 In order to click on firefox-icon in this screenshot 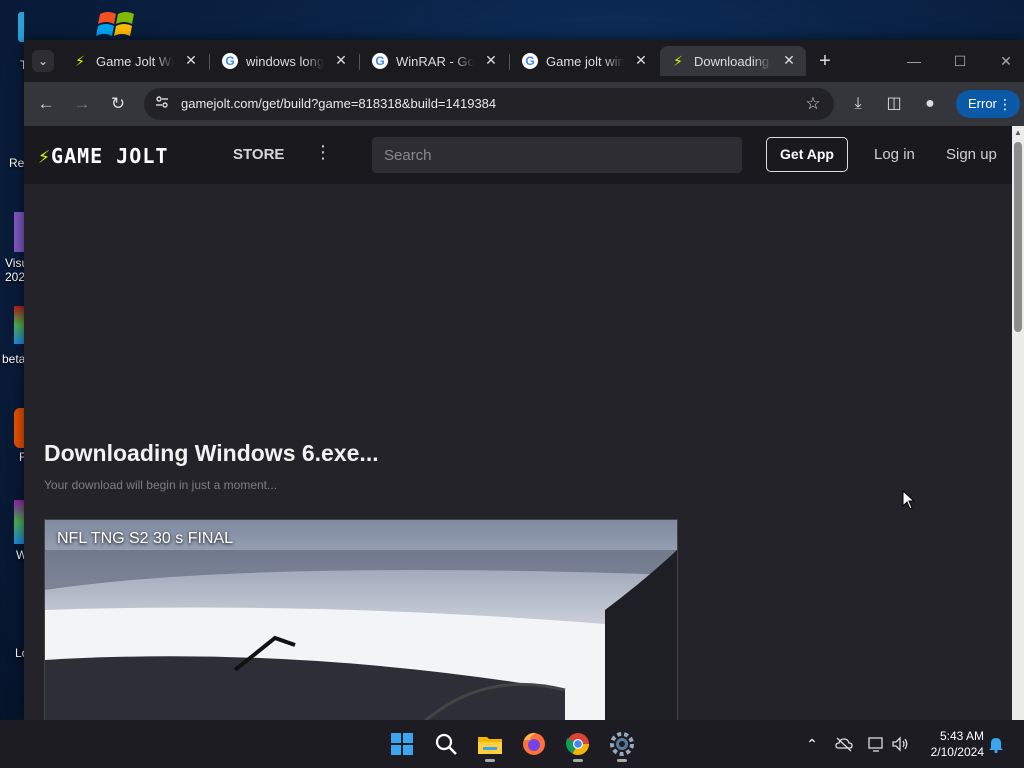, I will do `click(534, 743)`.